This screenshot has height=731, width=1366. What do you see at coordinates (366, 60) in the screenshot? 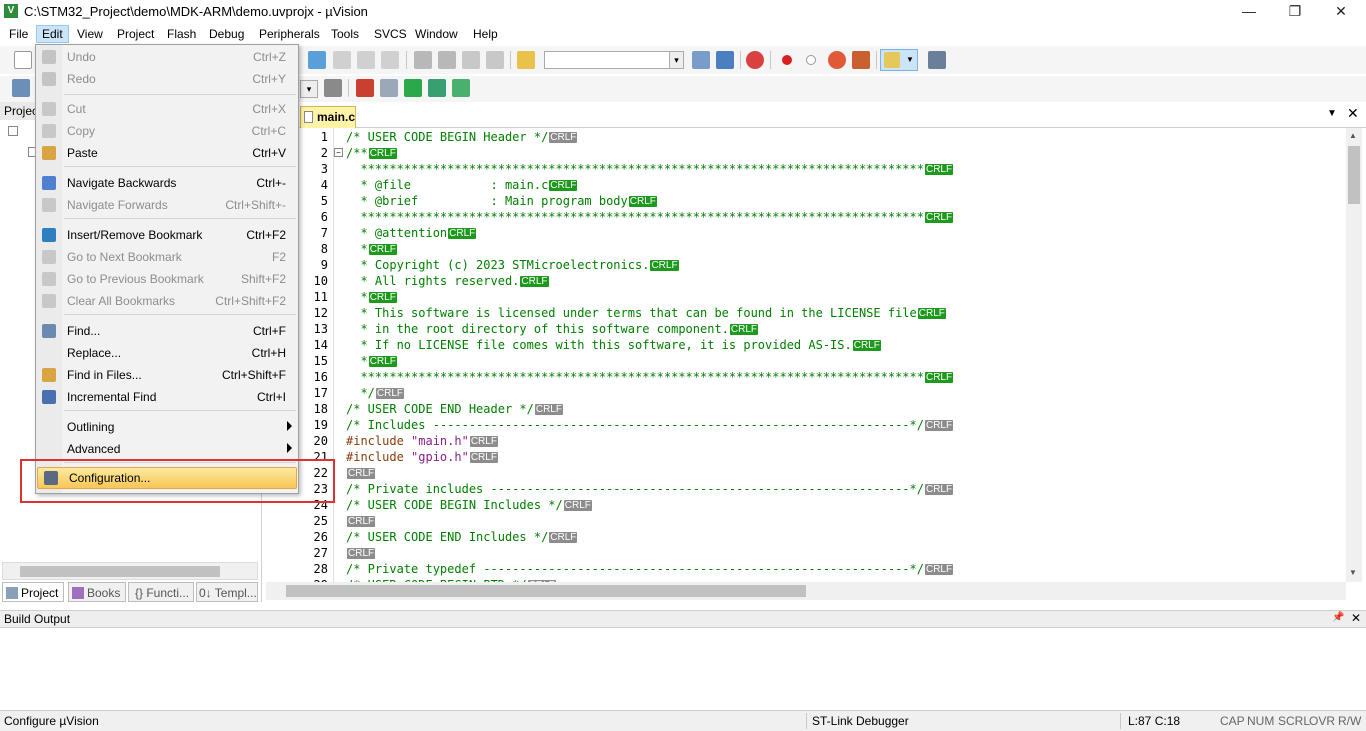
I see `next-bookmark-icon` at bounding box center [366, 60].